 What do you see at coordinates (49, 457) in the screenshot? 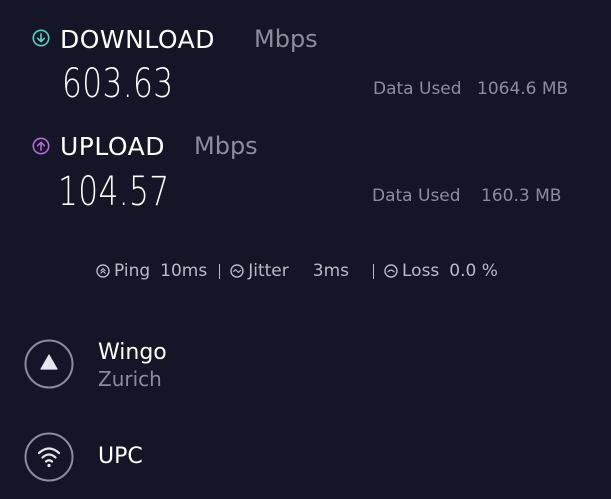
I see `wifi-icon` at bounding box center [49, 457].